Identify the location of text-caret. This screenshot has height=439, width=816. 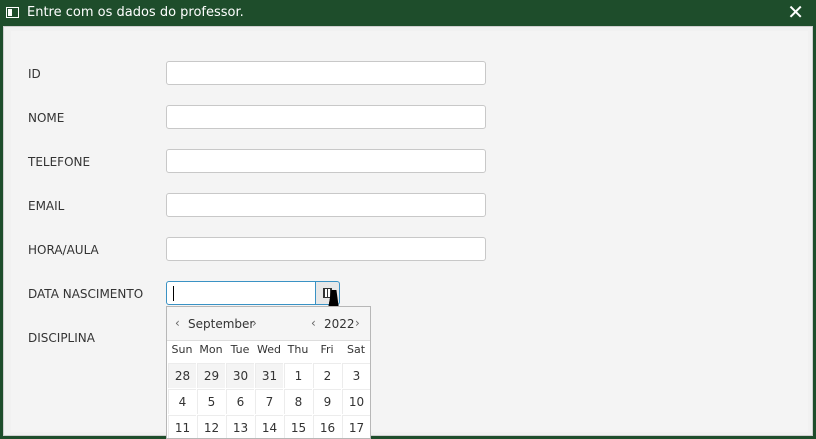
(173, 293).